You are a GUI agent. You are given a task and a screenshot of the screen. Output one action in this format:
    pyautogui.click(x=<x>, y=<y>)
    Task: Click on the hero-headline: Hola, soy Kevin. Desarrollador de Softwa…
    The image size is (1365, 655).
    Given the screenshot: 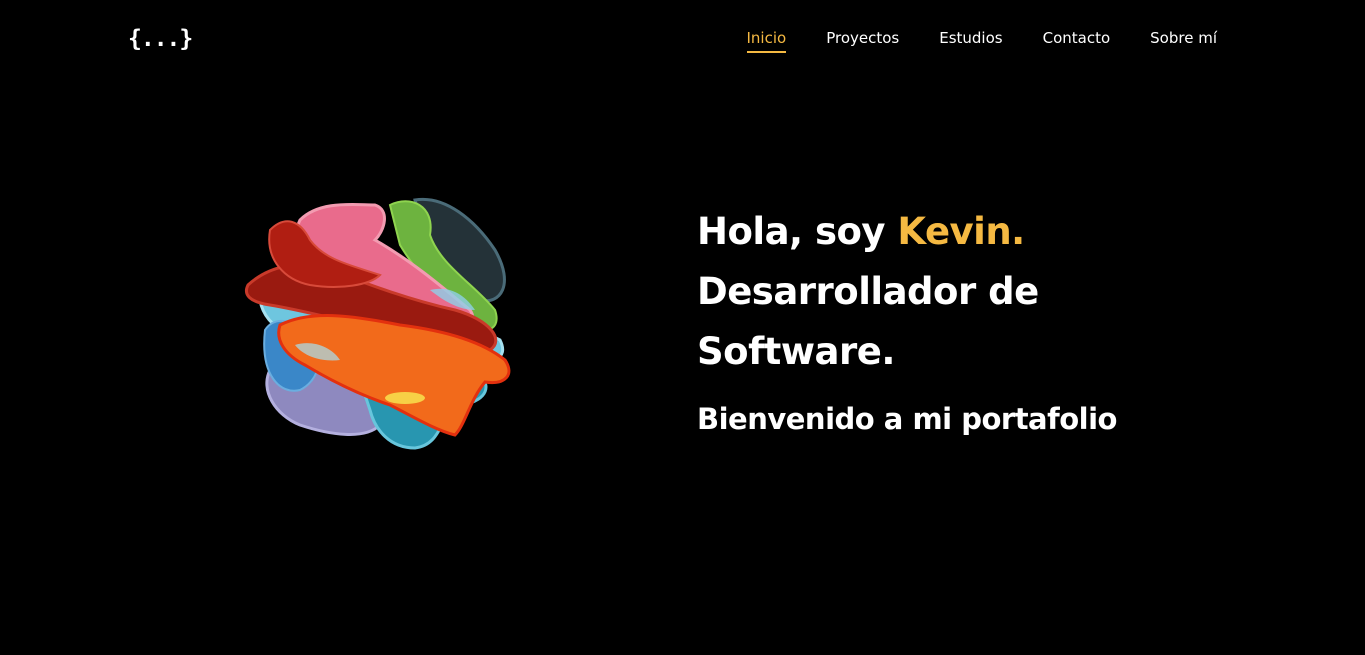 What is the action you would take?
    pyautogui.click(x=957, y=292)
    